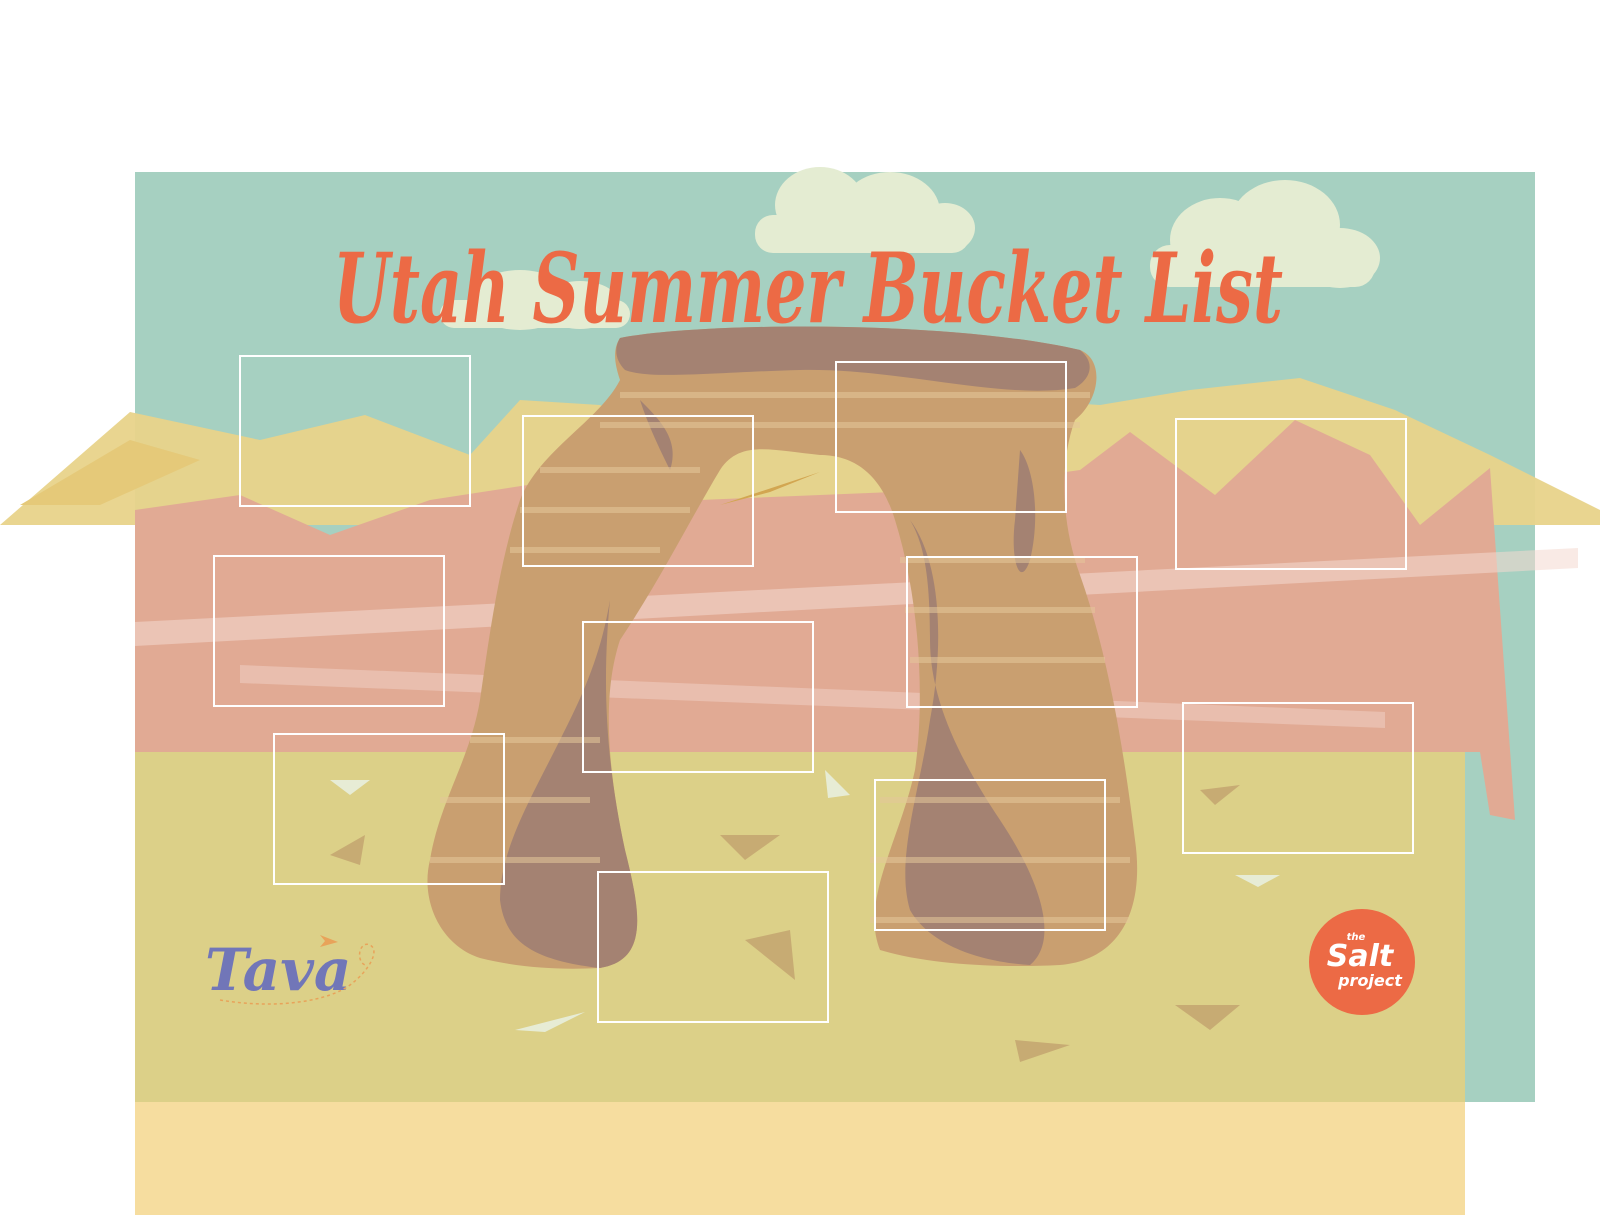 The image size is (1600, 1215). Describe the element at coordinates (1361, 956) in the screenshot. I see `salt-main-text: Salt` at that location.